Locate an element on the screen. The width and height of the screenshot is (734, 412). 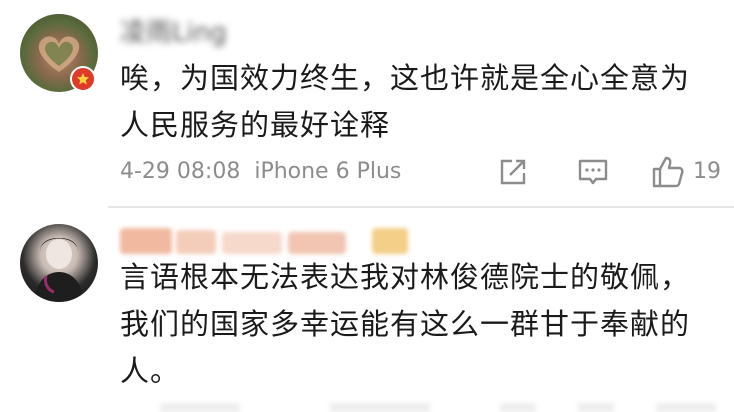
reply-button is located at coordinates (593, 172).